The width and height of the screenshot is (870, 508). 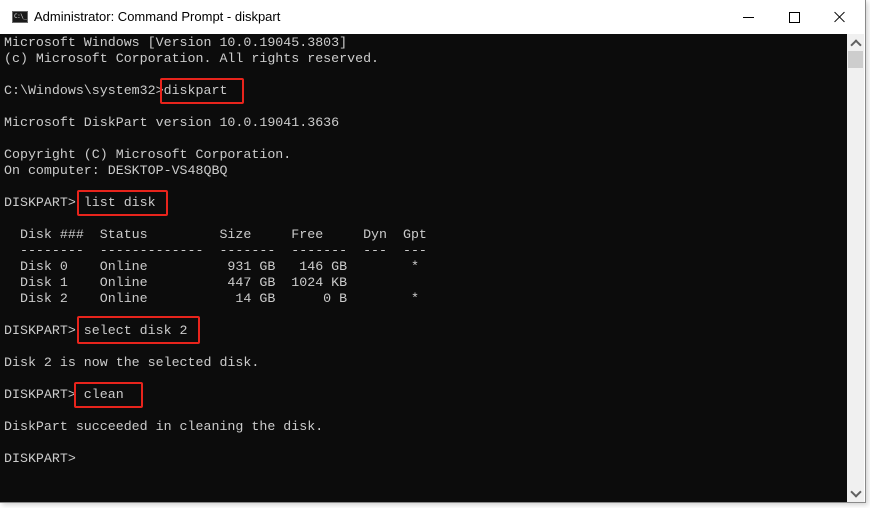 What do you see at coordinates (157, 16) in the screenshot?
I see `window-title: Administrator: Command Prompt - diskpart` at bounding box center [157, 16].